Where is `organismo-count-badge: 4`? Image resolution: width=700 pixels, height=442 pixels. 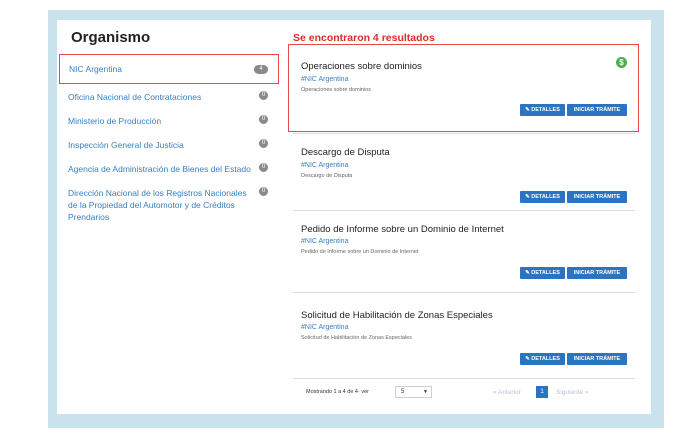
organismo-count-badge: 4 is located at coordinates (261, 69).